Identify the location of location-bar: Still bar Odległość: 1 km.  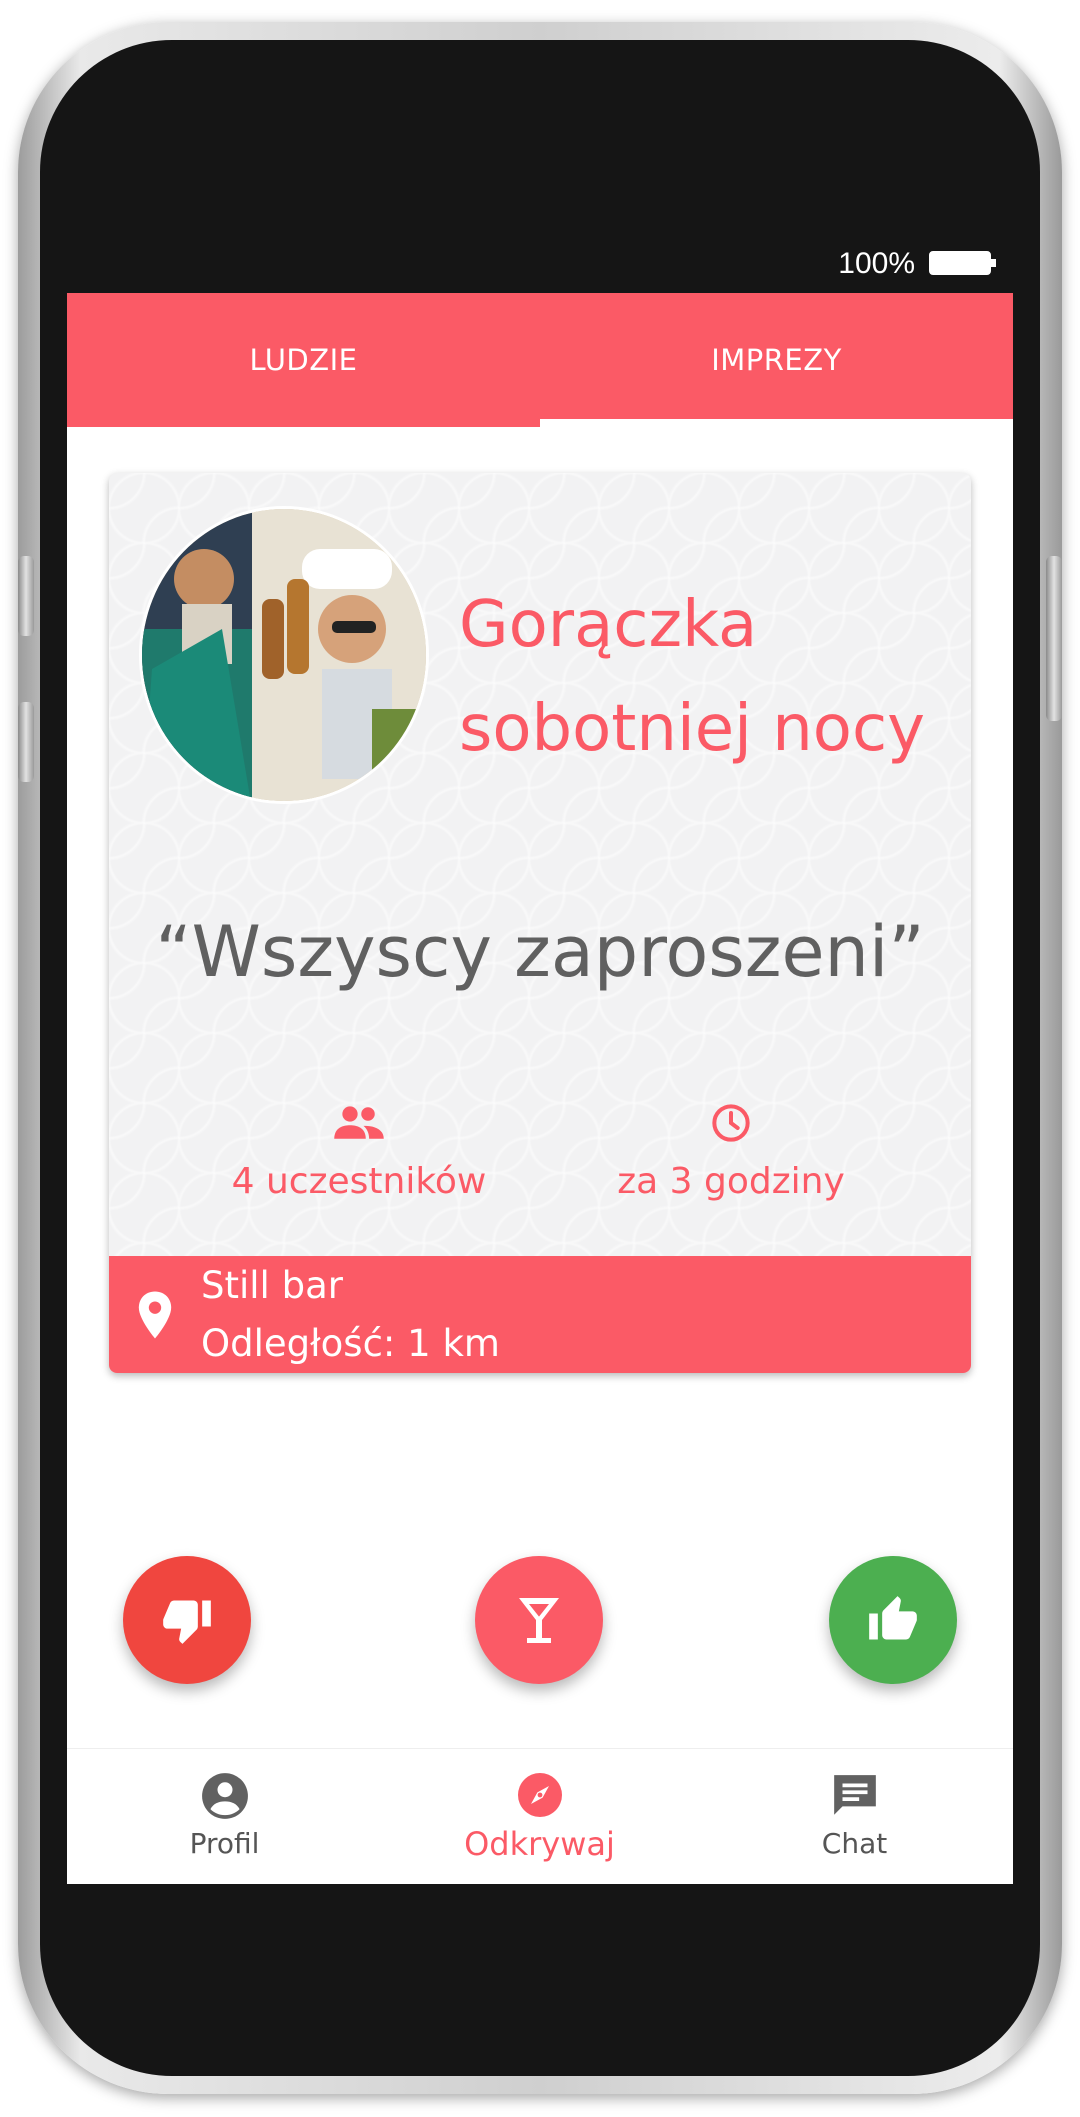
(540, 1314).